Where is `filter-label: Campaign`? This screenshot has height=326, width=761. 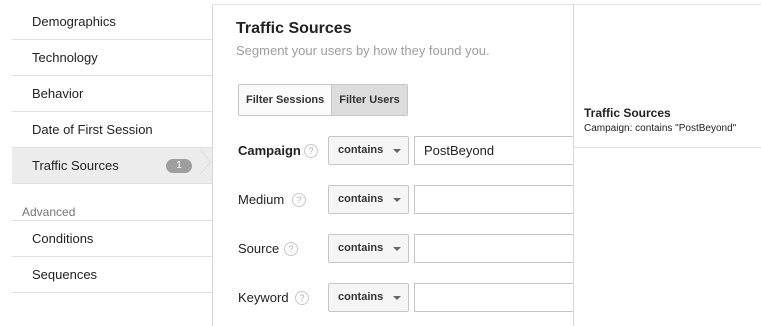
filter-label: Campaign is located at coordinates (269, 150).